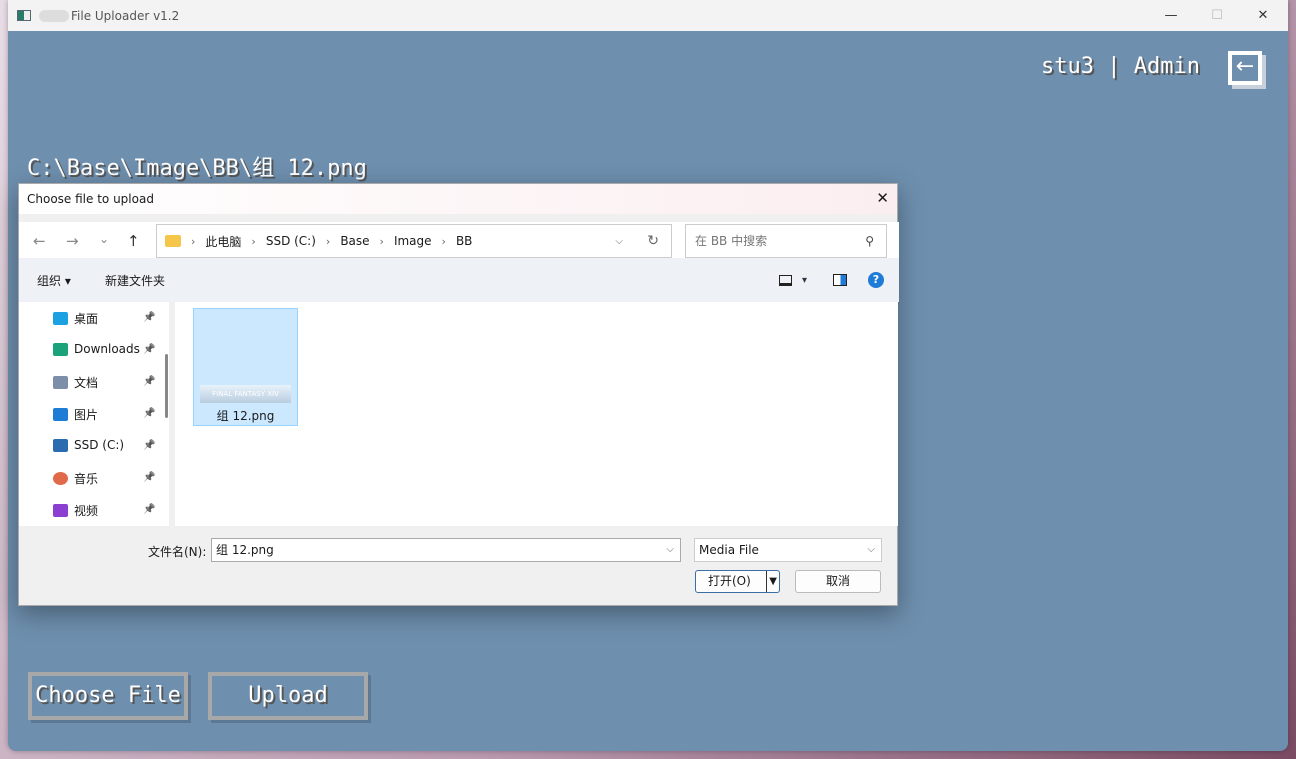 The height and width of the screenshot is (759, 1296). What do you see at coordinates (197, 166) in the screenshot?
I see `selected-file-path: C:\Base\Image\BB\组 12.png` at bounding box center [197, 166].